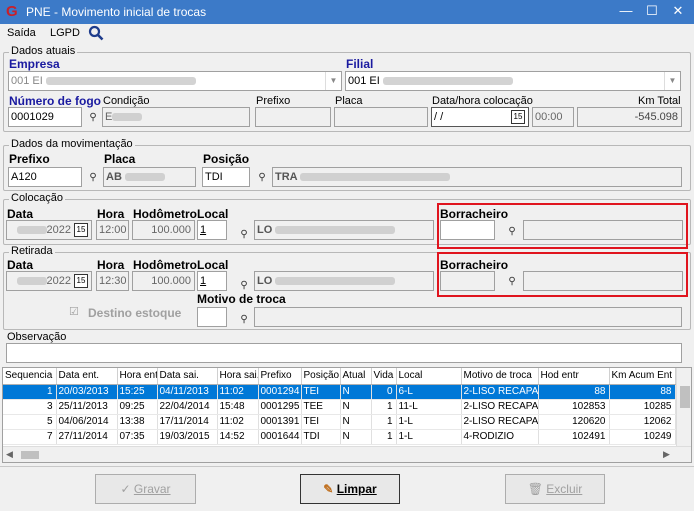  I want to click on table-cell: 0001391, so click(280, 422).